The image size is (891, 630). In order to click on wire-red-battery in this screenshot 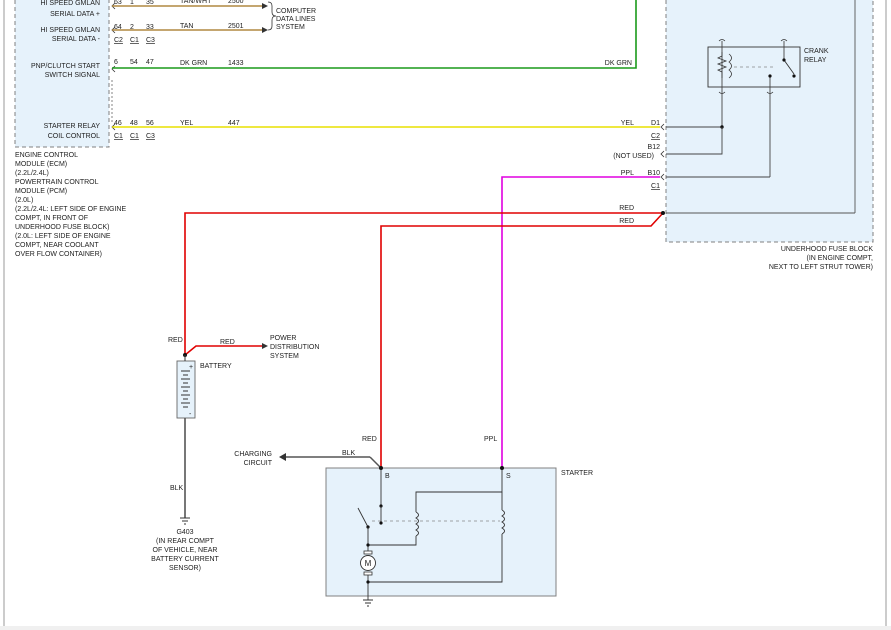, I will do `click(423, 283)`.